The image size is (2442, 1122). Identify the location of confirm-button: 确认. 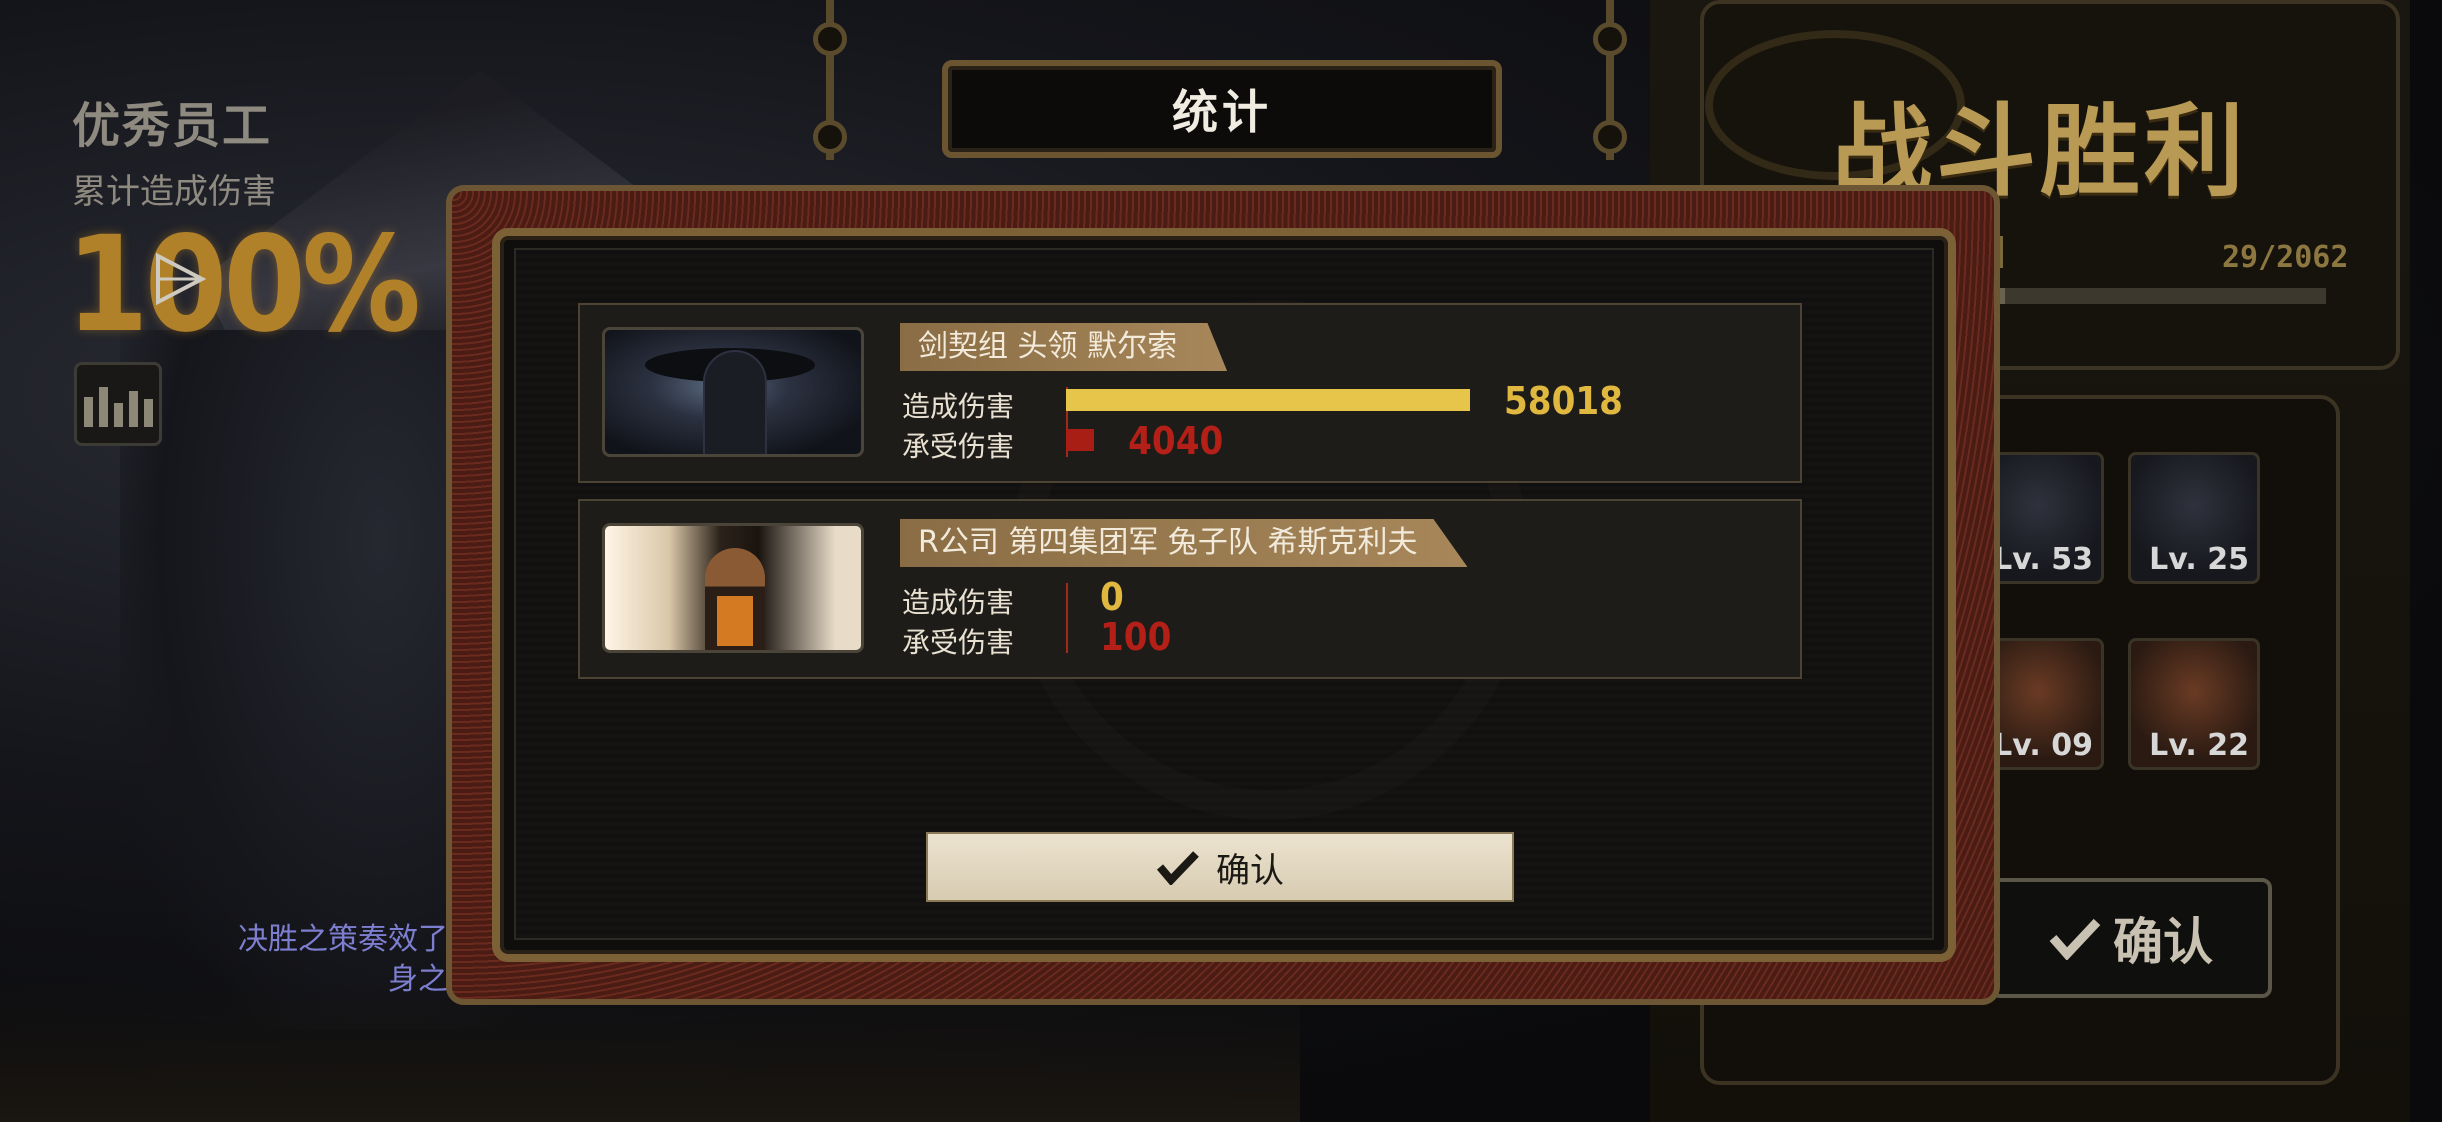
(1220, 867).